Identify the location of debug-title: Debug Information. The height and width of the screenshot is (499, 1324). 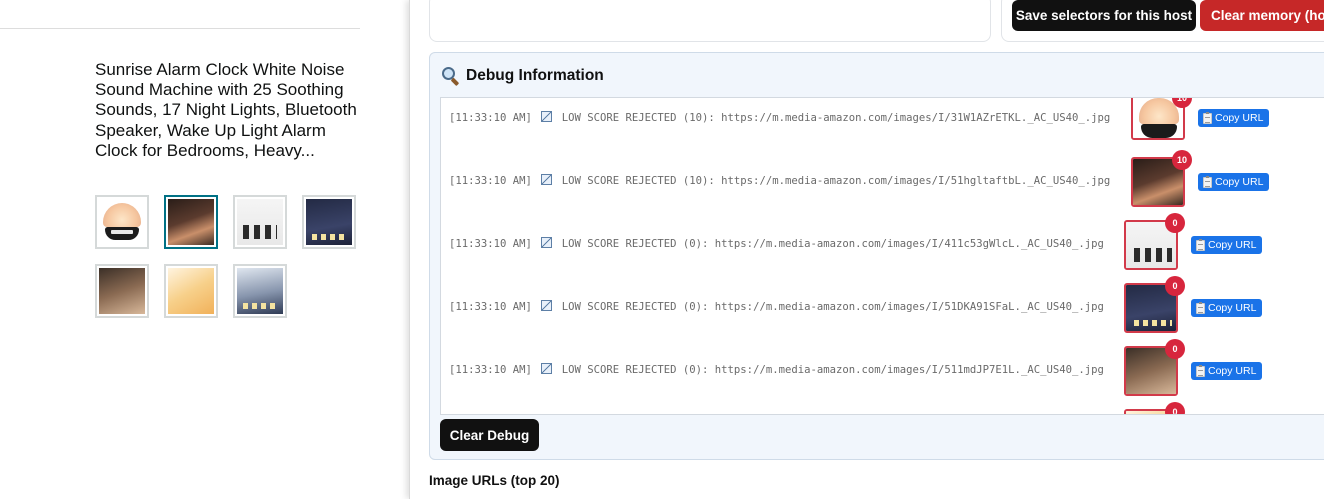
(535, 75).